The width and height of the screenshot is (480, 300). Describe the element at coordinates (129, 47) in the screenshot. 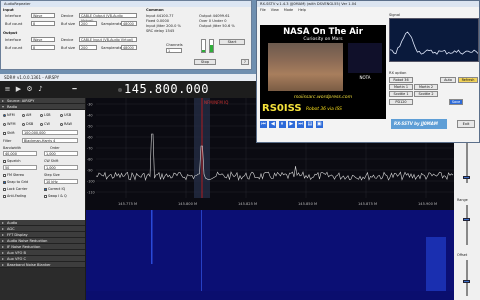

I see `out-samplerate-select: 48000` at that location.